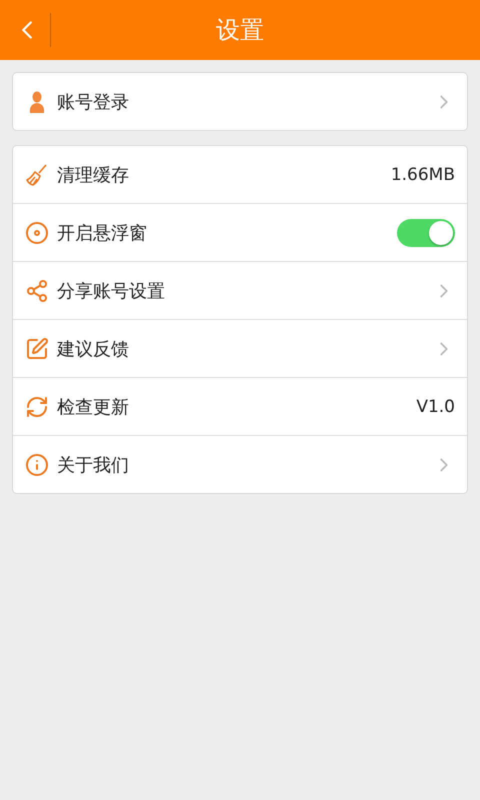 Image resolution: width=480 pixels, height=800 pixels. I want to click on settings-row: 分享账号设置, so click(240, 290).